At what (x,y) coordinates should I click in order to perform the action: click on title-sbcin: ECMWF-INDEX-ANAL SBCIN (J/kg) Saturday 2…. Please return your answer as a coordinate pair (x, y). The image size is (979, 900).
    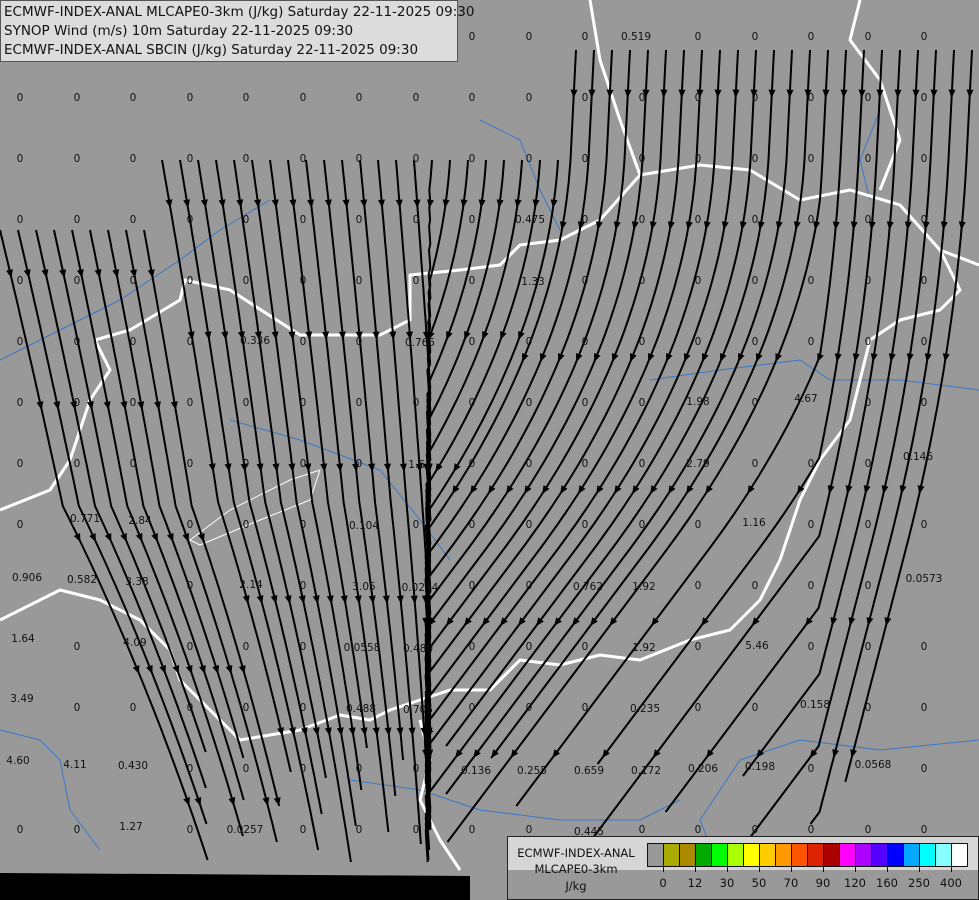
    Looking at the image, I should click on (211, 50).